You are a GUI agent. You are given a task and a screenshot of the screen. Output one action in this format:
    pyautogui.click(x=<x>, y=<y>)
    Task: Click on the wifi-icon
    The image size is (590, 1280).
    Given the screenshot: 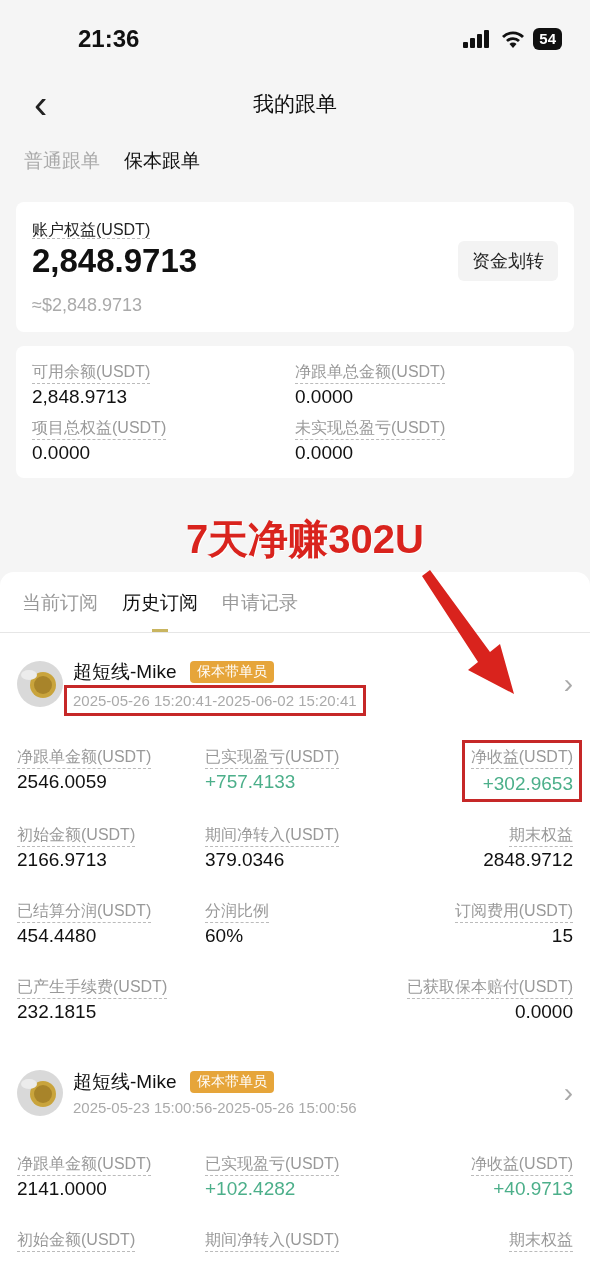 What is the action you would take?
    pyautogui.click(x=513, y=39)
    